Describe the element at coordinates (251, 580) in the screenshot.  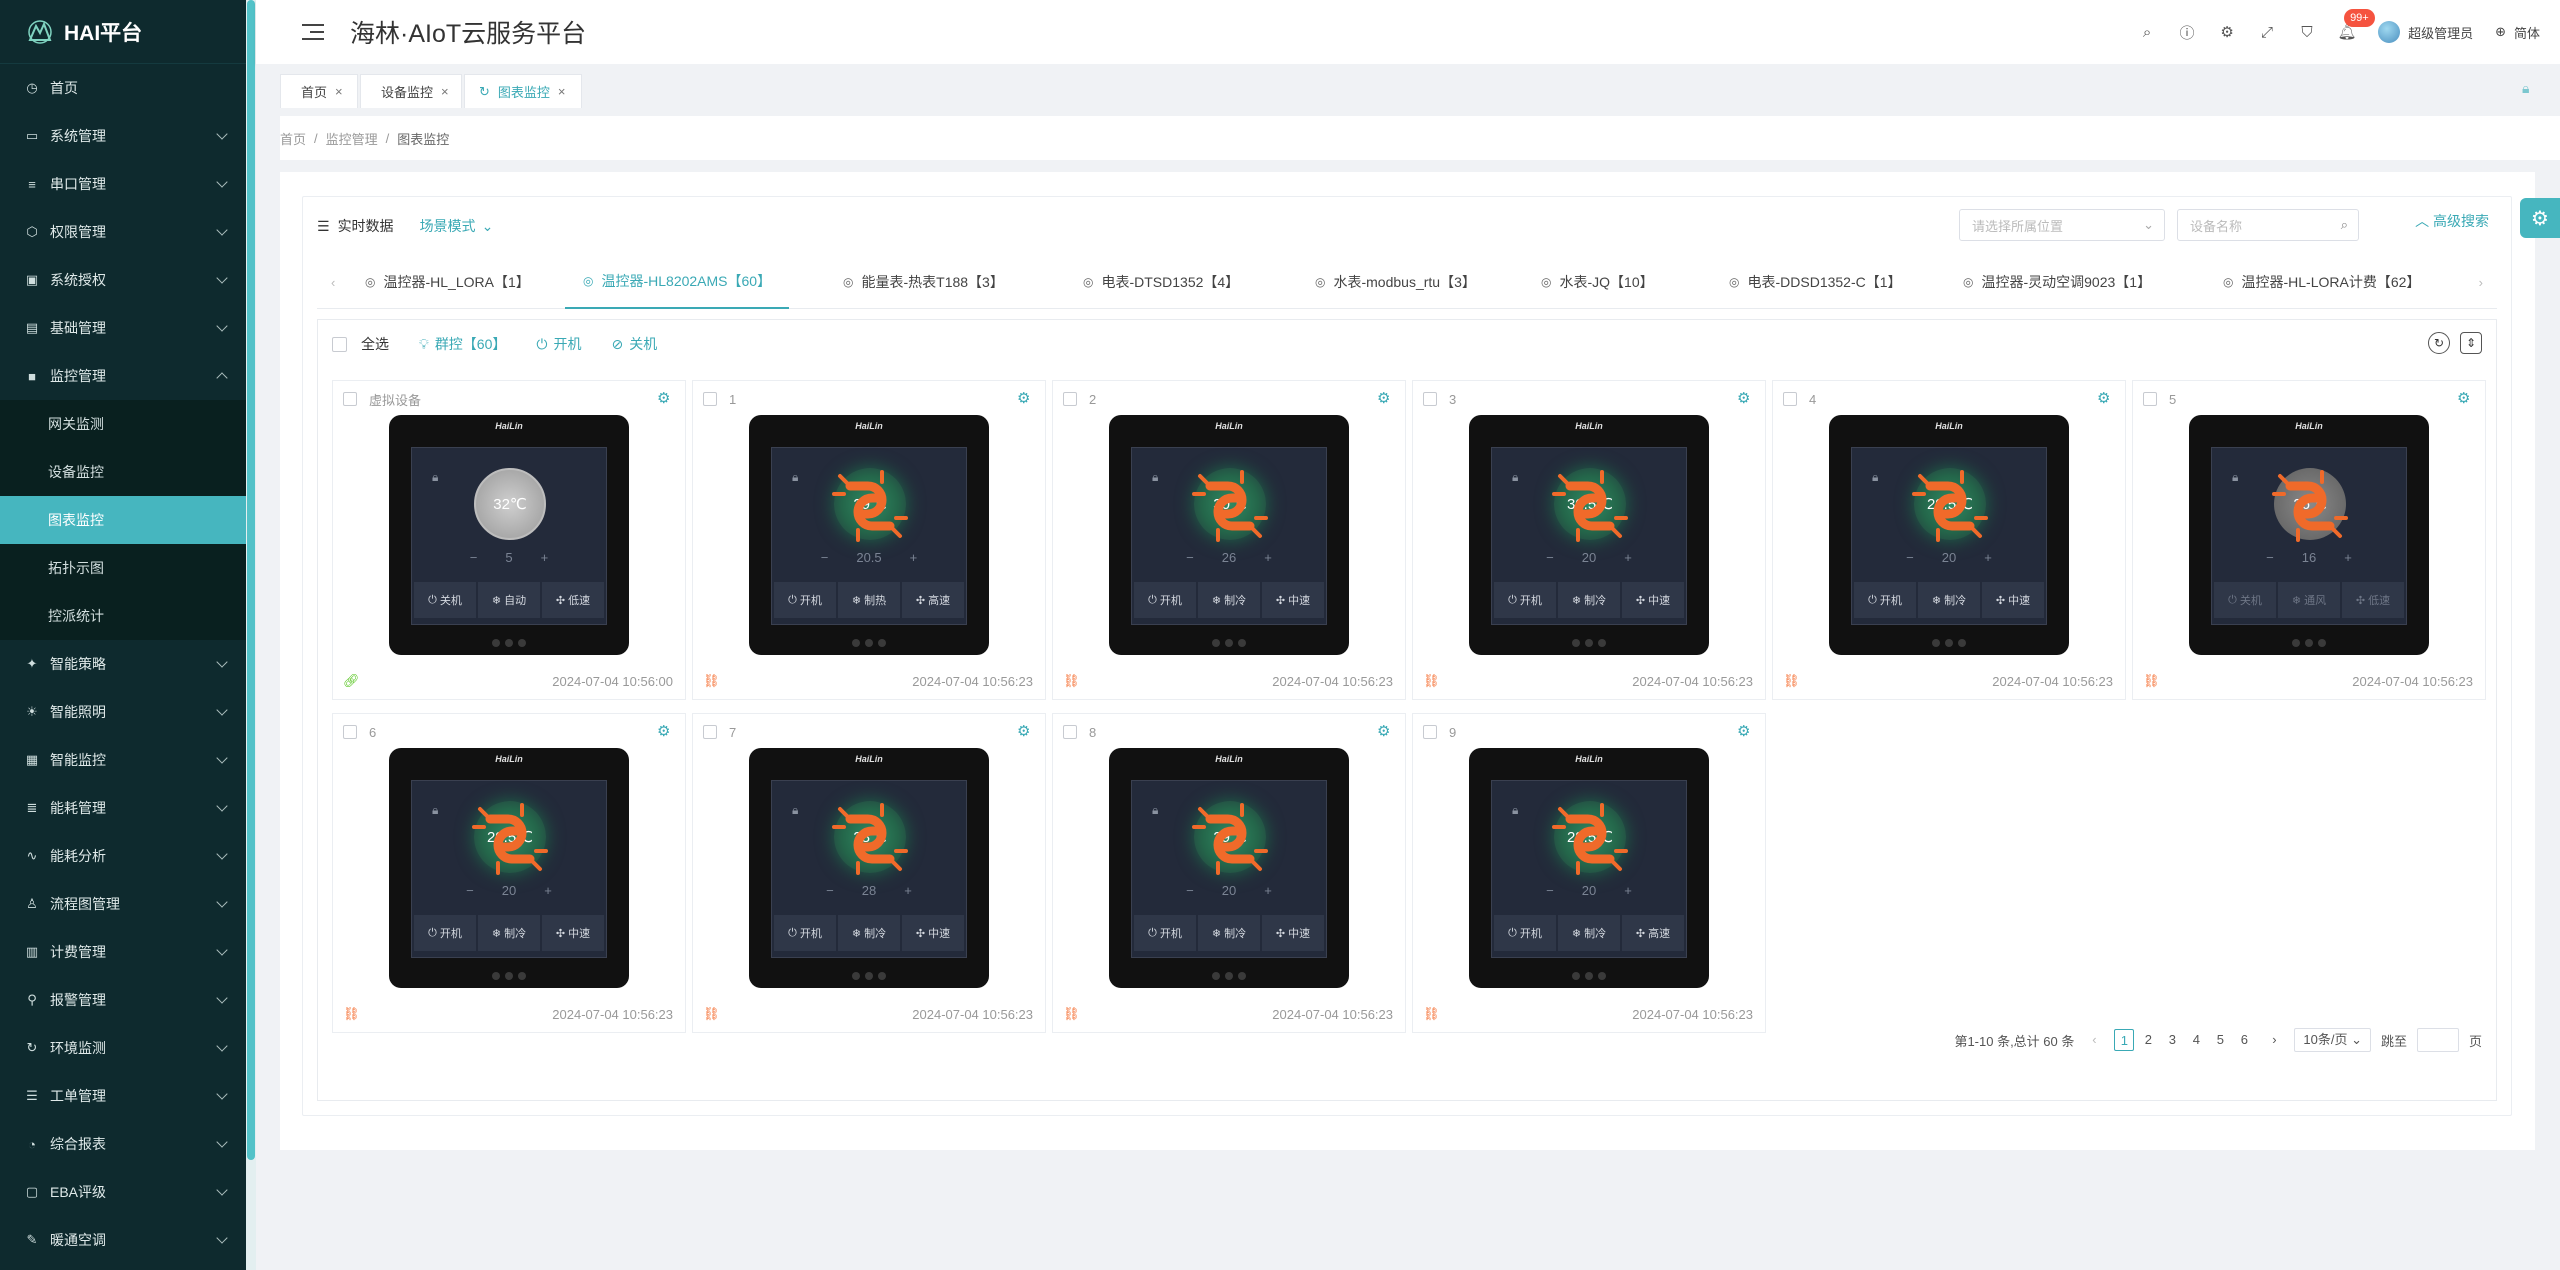
I see `scrollbar-thumb` at that location.